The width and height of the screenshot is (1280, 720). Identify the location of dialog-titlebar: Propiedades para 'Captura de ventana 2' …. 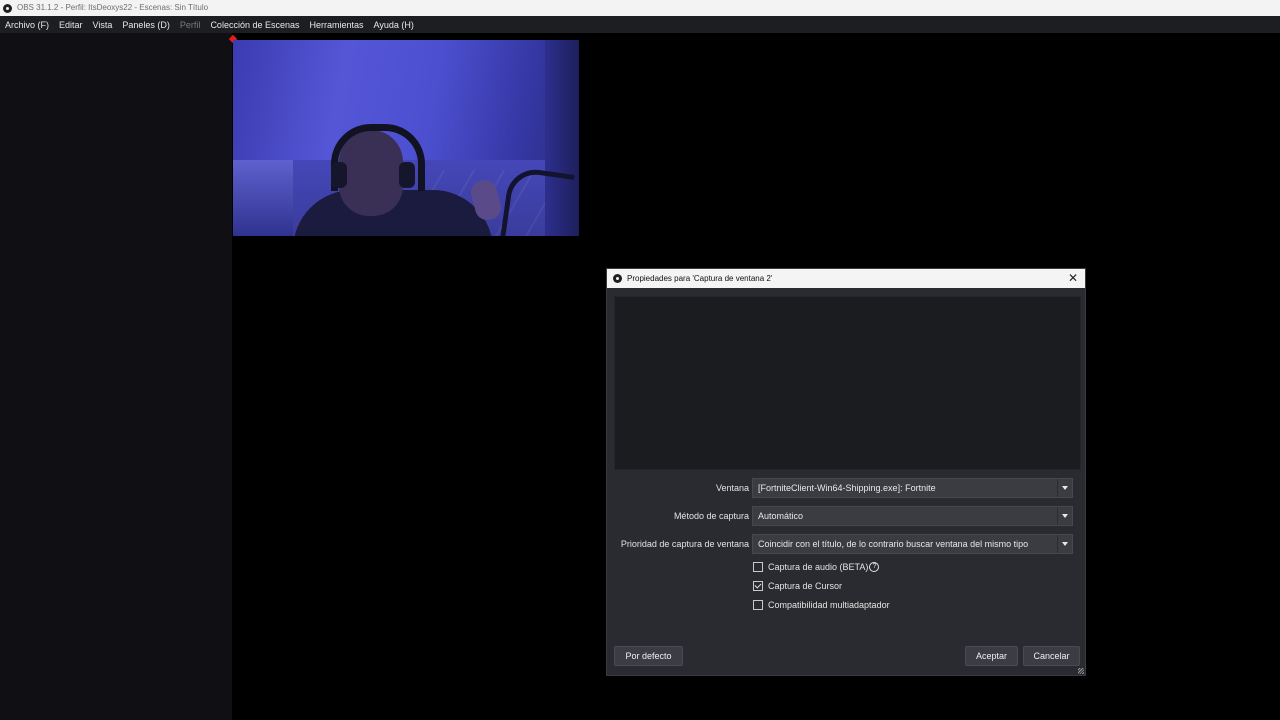
(846, 278).